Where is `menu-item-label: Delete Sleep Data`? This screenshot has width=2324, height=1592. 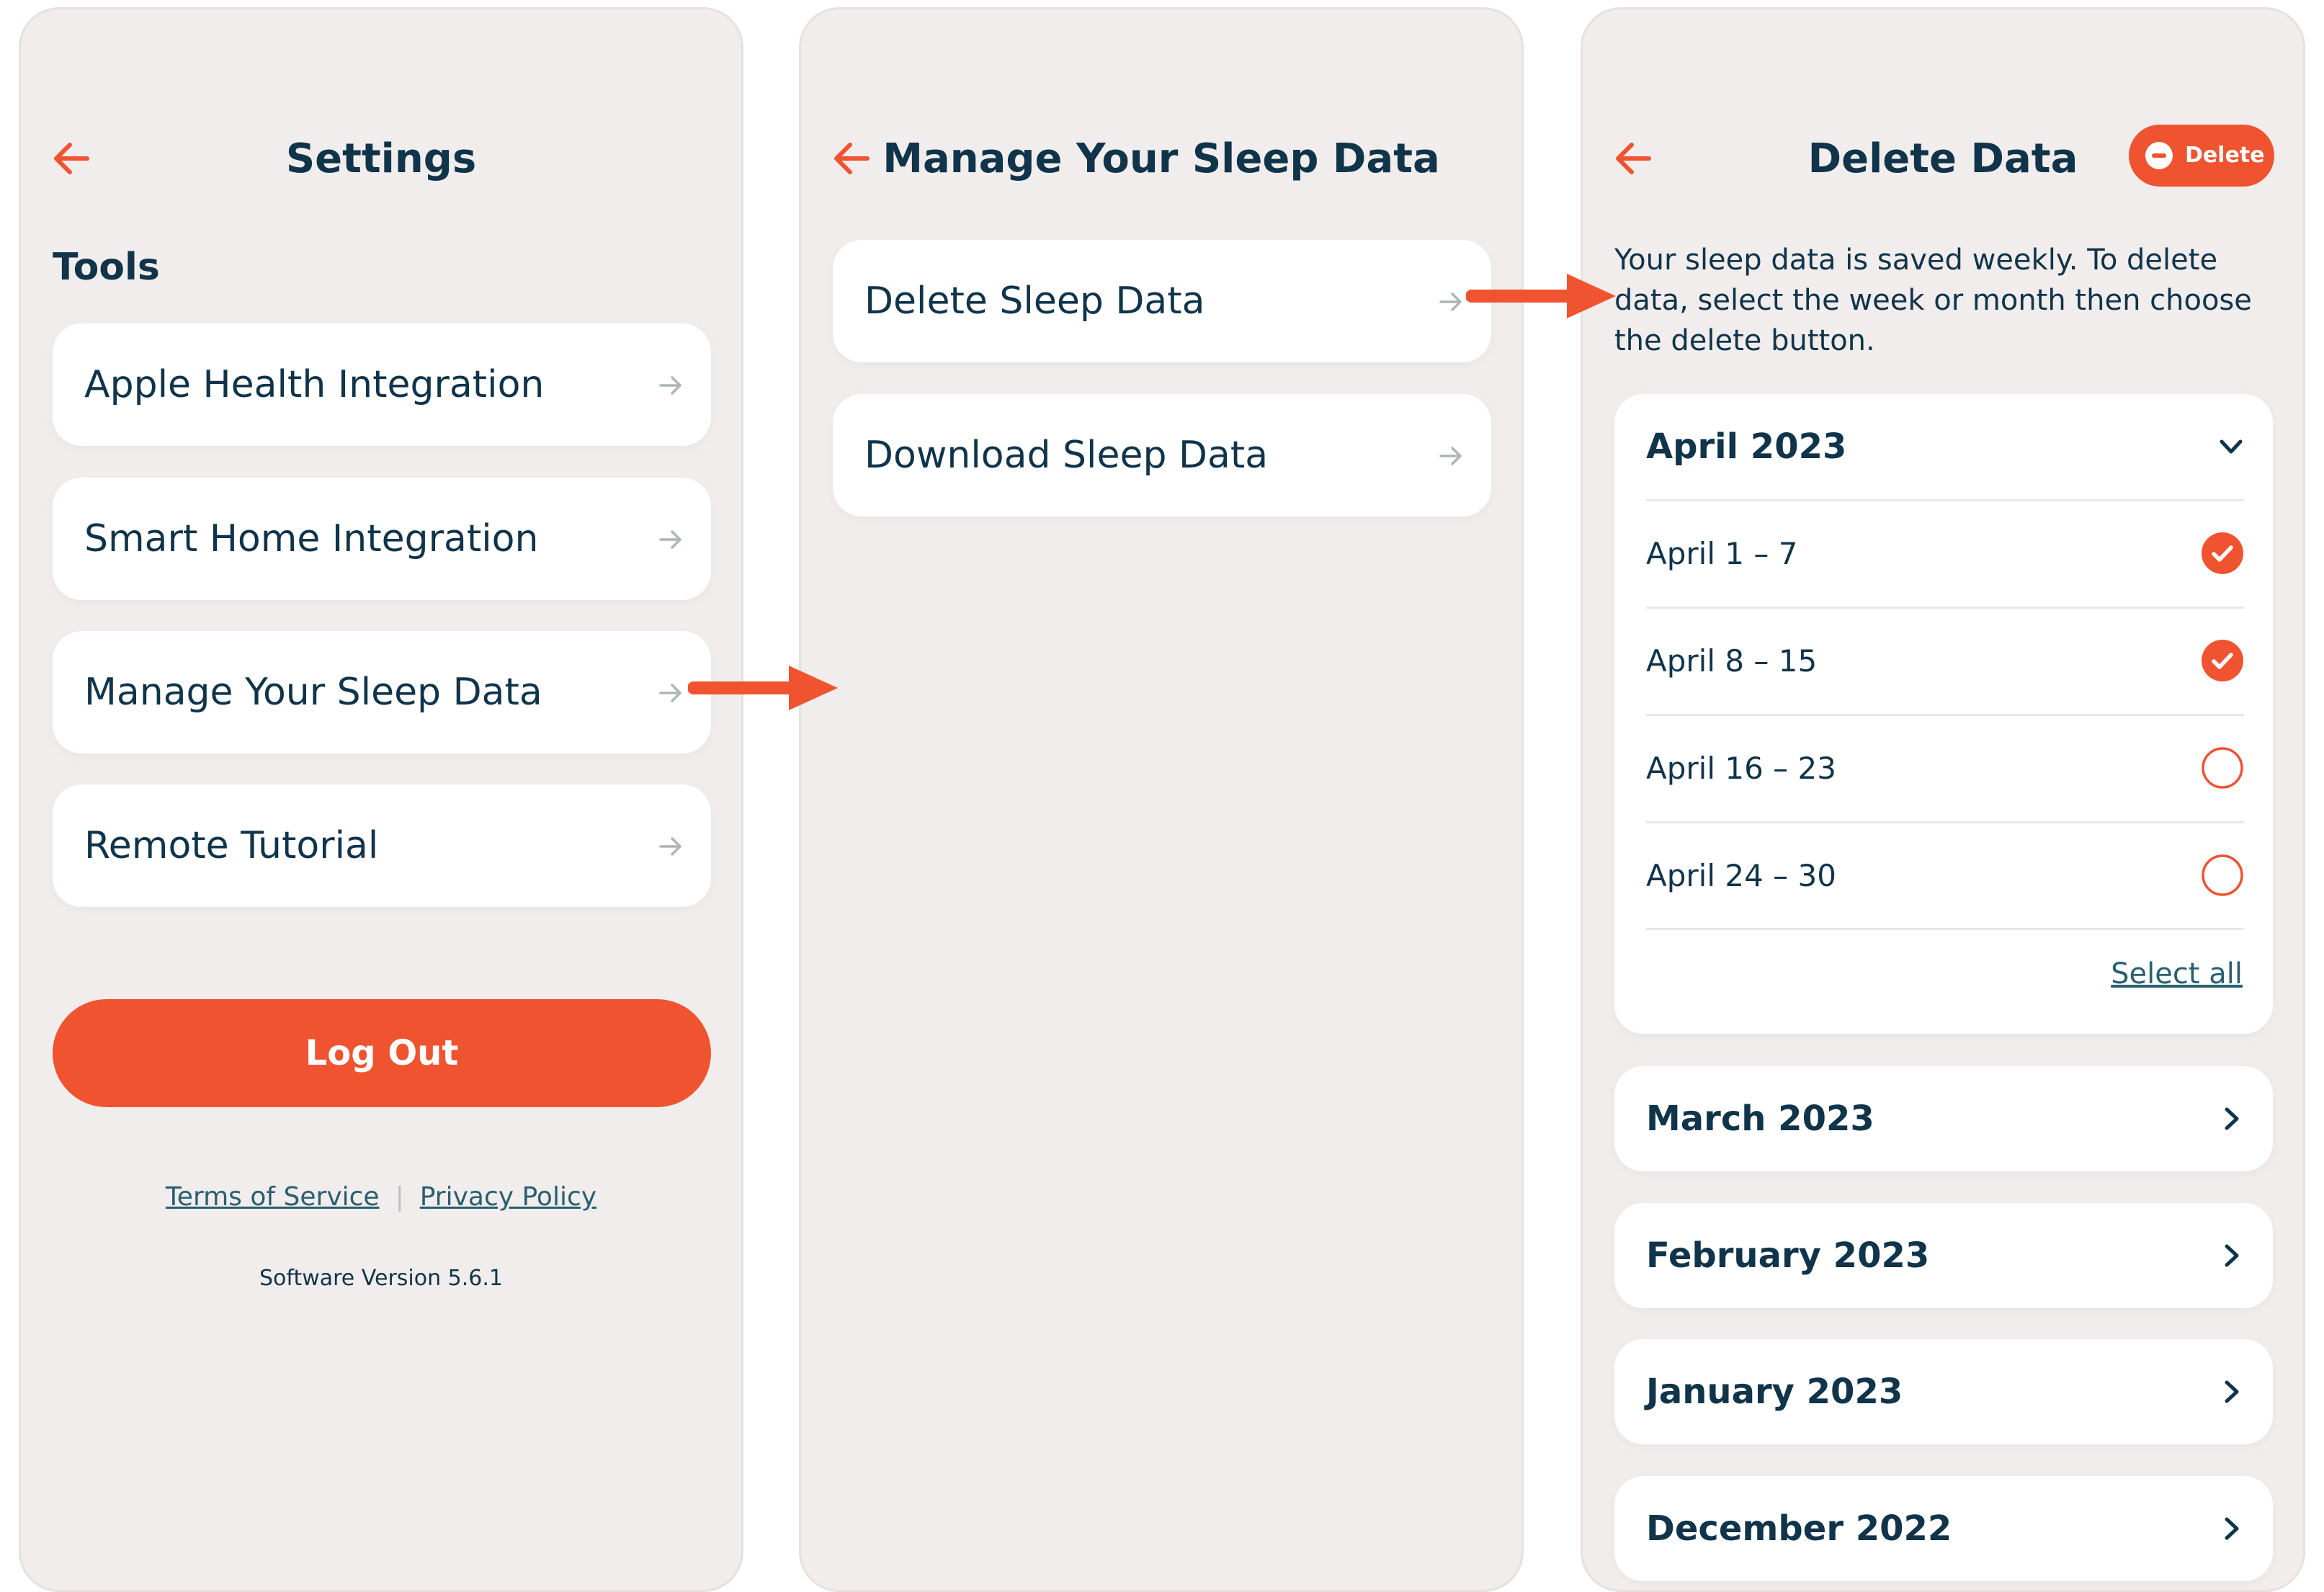 menu-item-label: Delete Sleep Data is located at coordinates (1034, 301).